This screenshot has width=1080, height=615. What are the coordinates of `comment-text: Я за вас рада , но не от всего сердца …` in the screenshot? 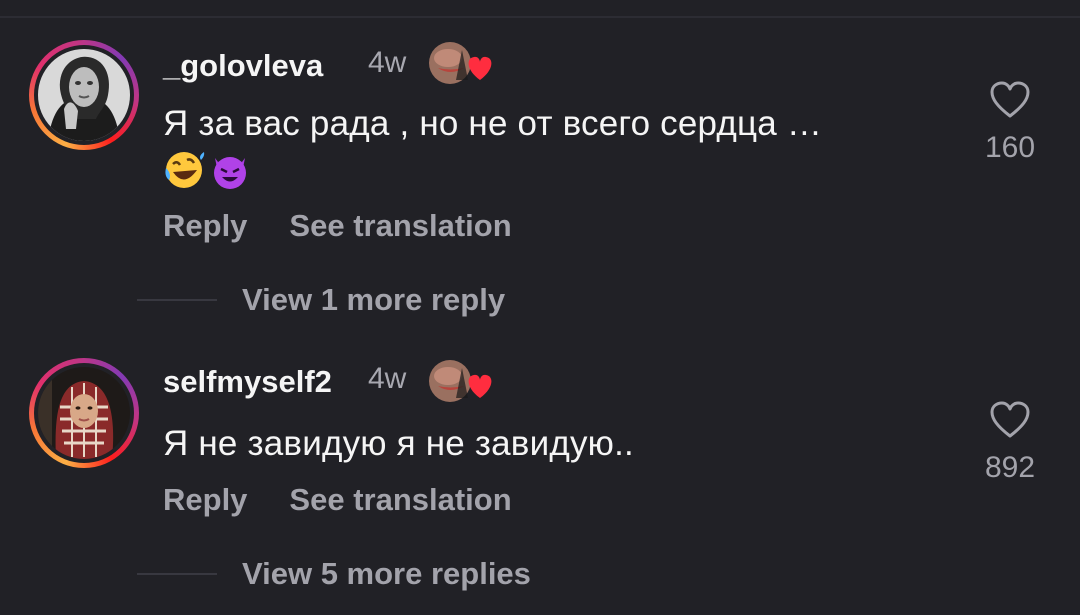 It's located at (493, 123).